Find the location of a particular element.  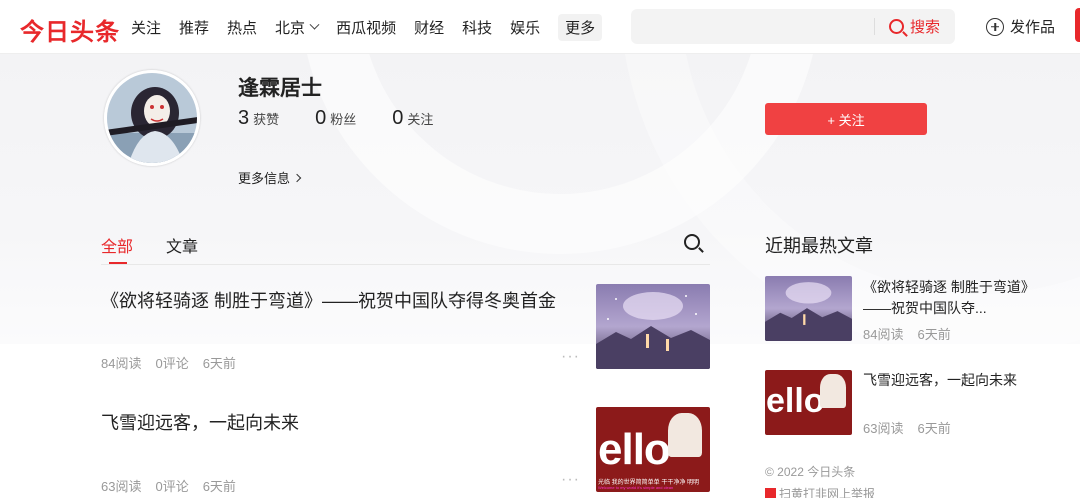

copyright-text: © 2022 今日头条 is located at coordinates (810, 472).